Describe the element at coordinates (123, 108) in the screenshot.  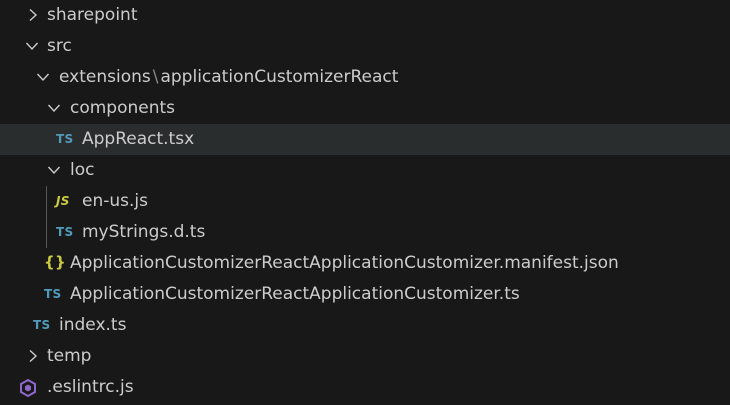
I see `tree-item-label: components` at that location.